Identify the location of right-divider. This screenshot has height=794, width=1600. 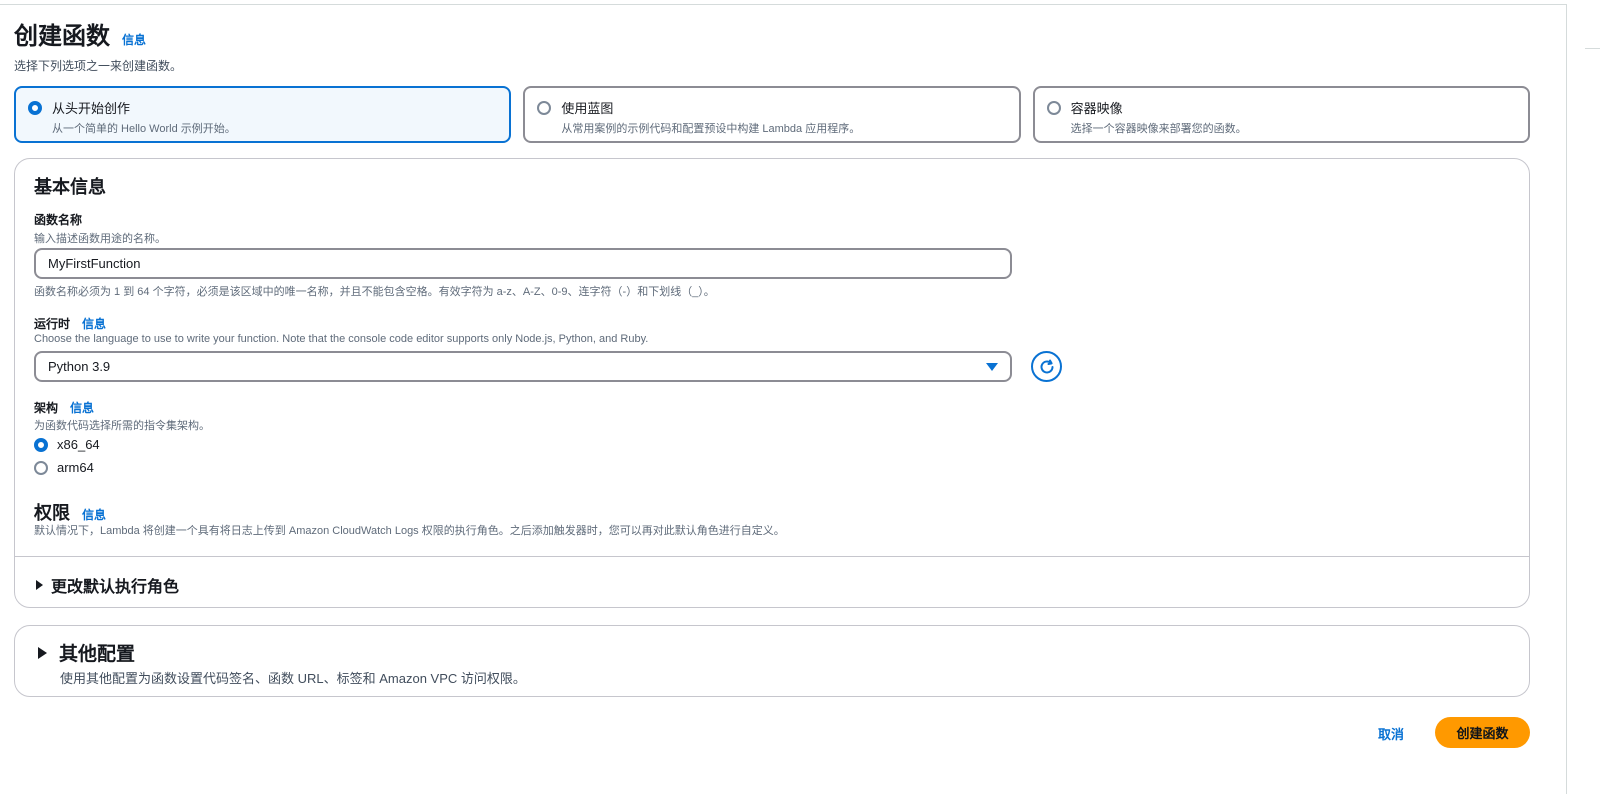
(1566, 399).